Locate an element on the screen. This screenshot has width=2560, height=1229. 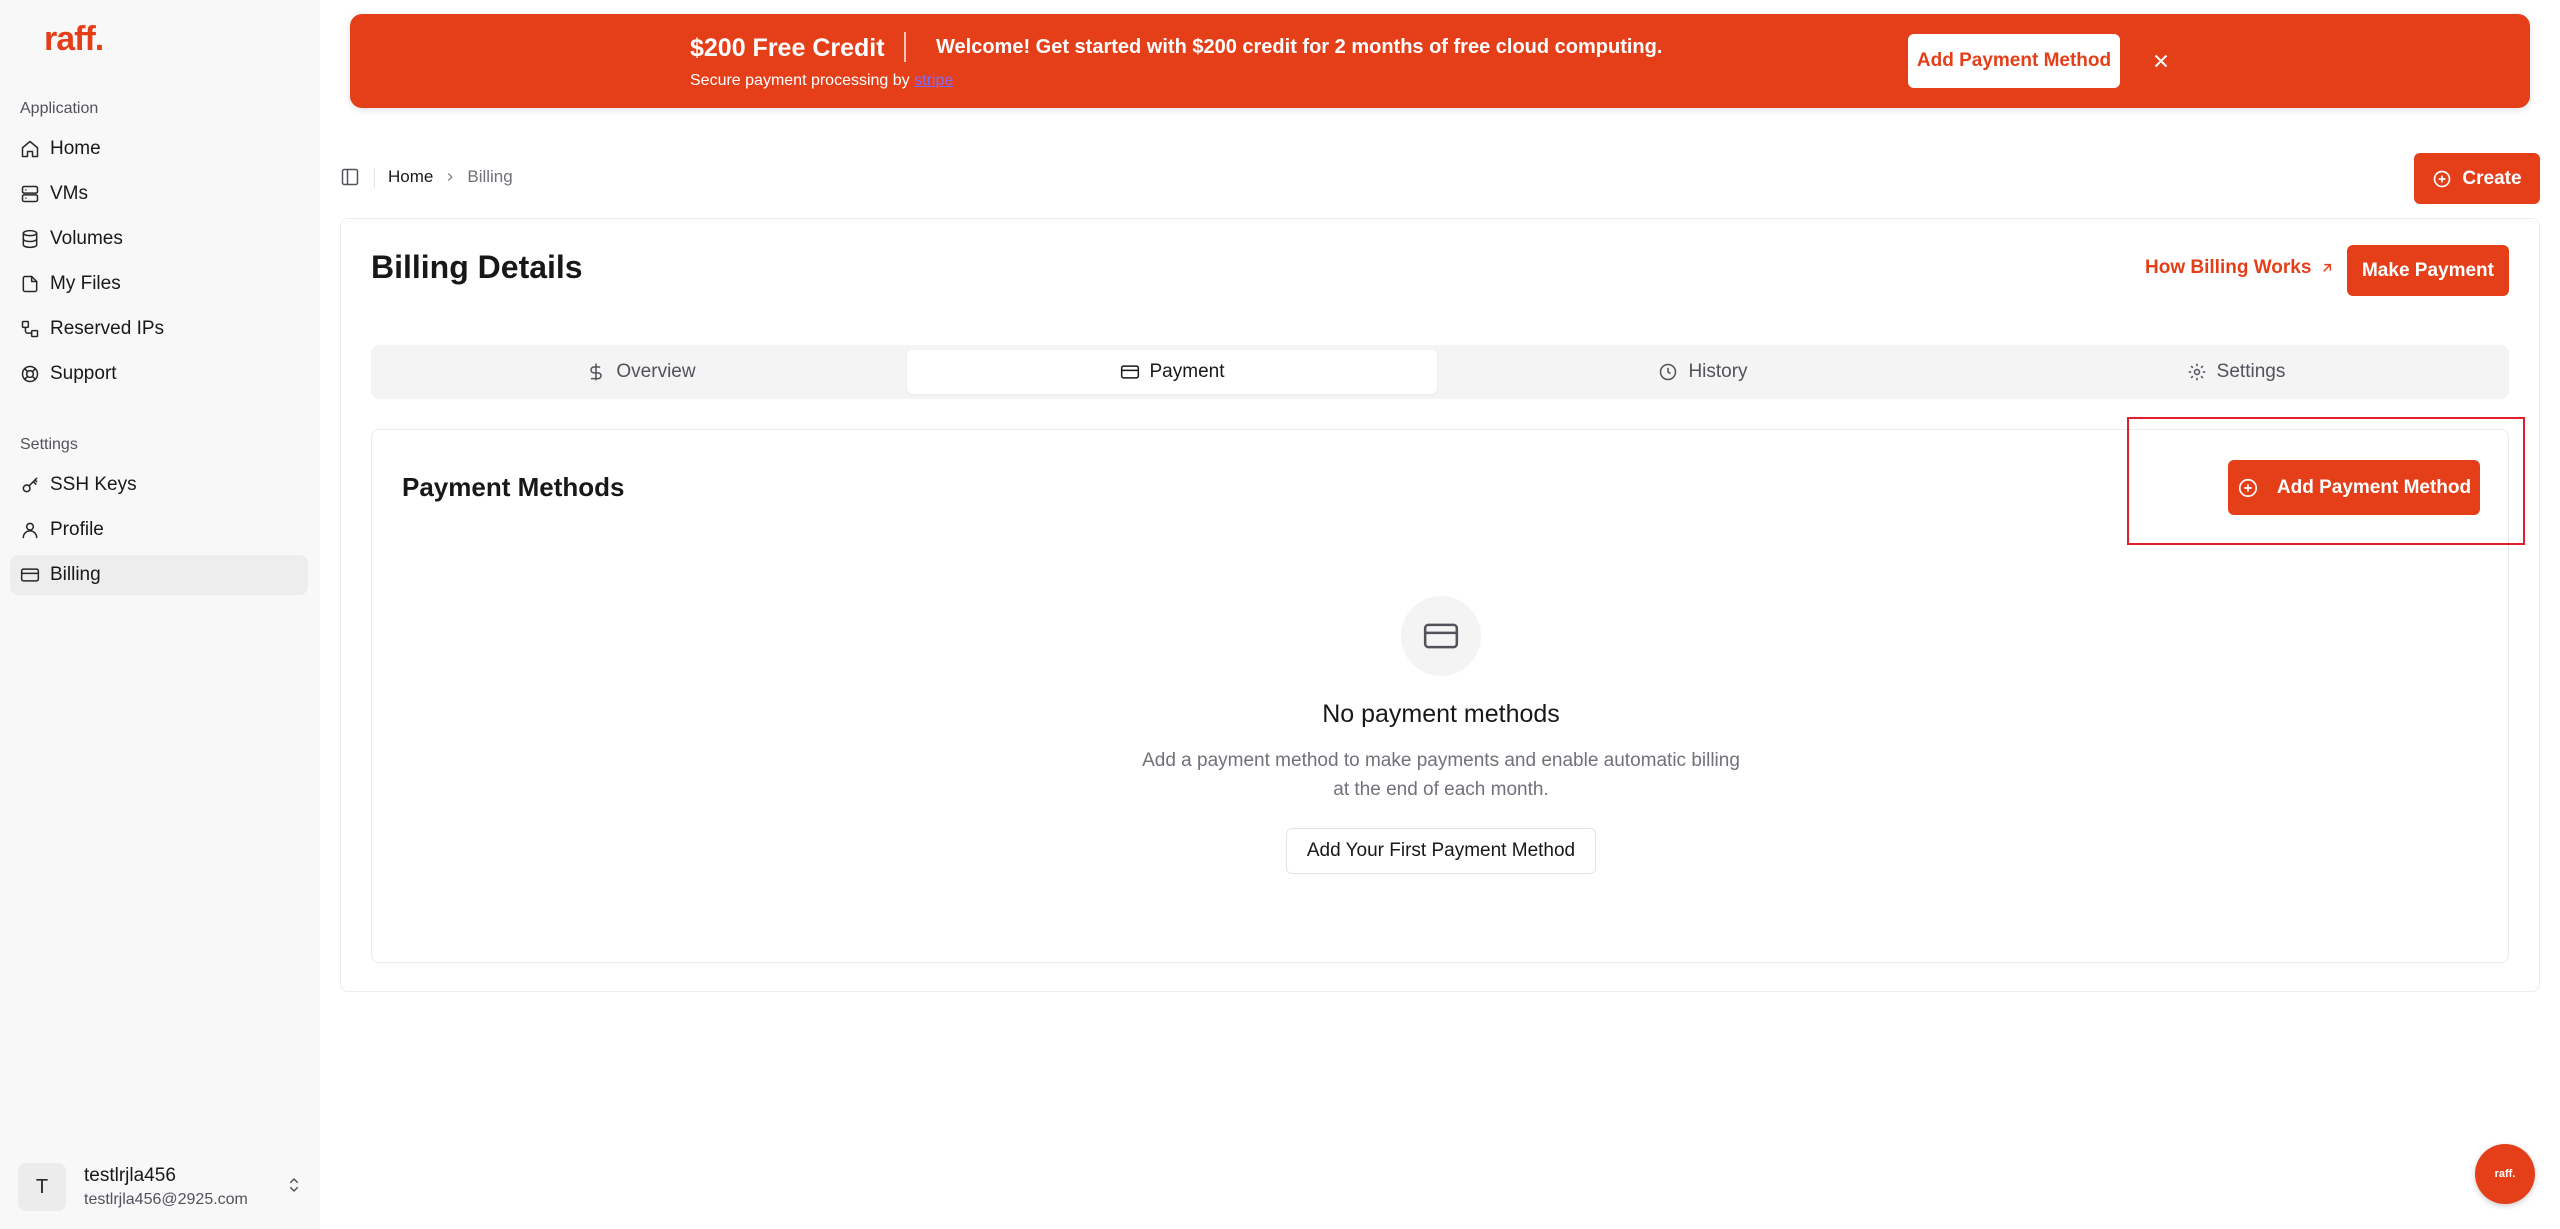
tab-payment: Payment is located at coordinates (1172, 372).